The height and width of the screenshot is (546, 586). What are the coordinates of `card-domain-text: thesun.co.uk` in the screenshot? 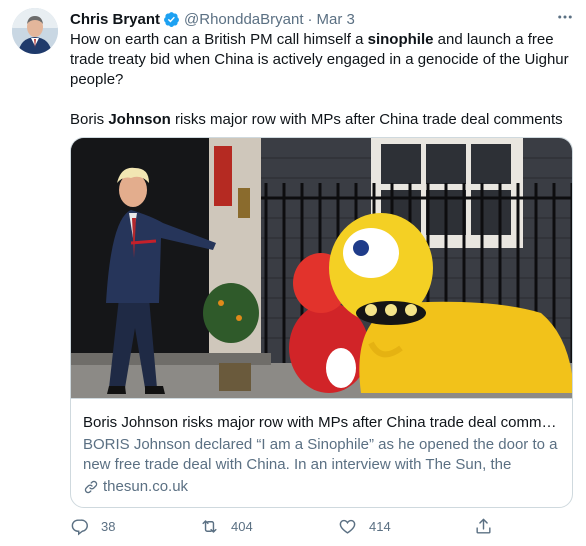 It's located at (146, 486).